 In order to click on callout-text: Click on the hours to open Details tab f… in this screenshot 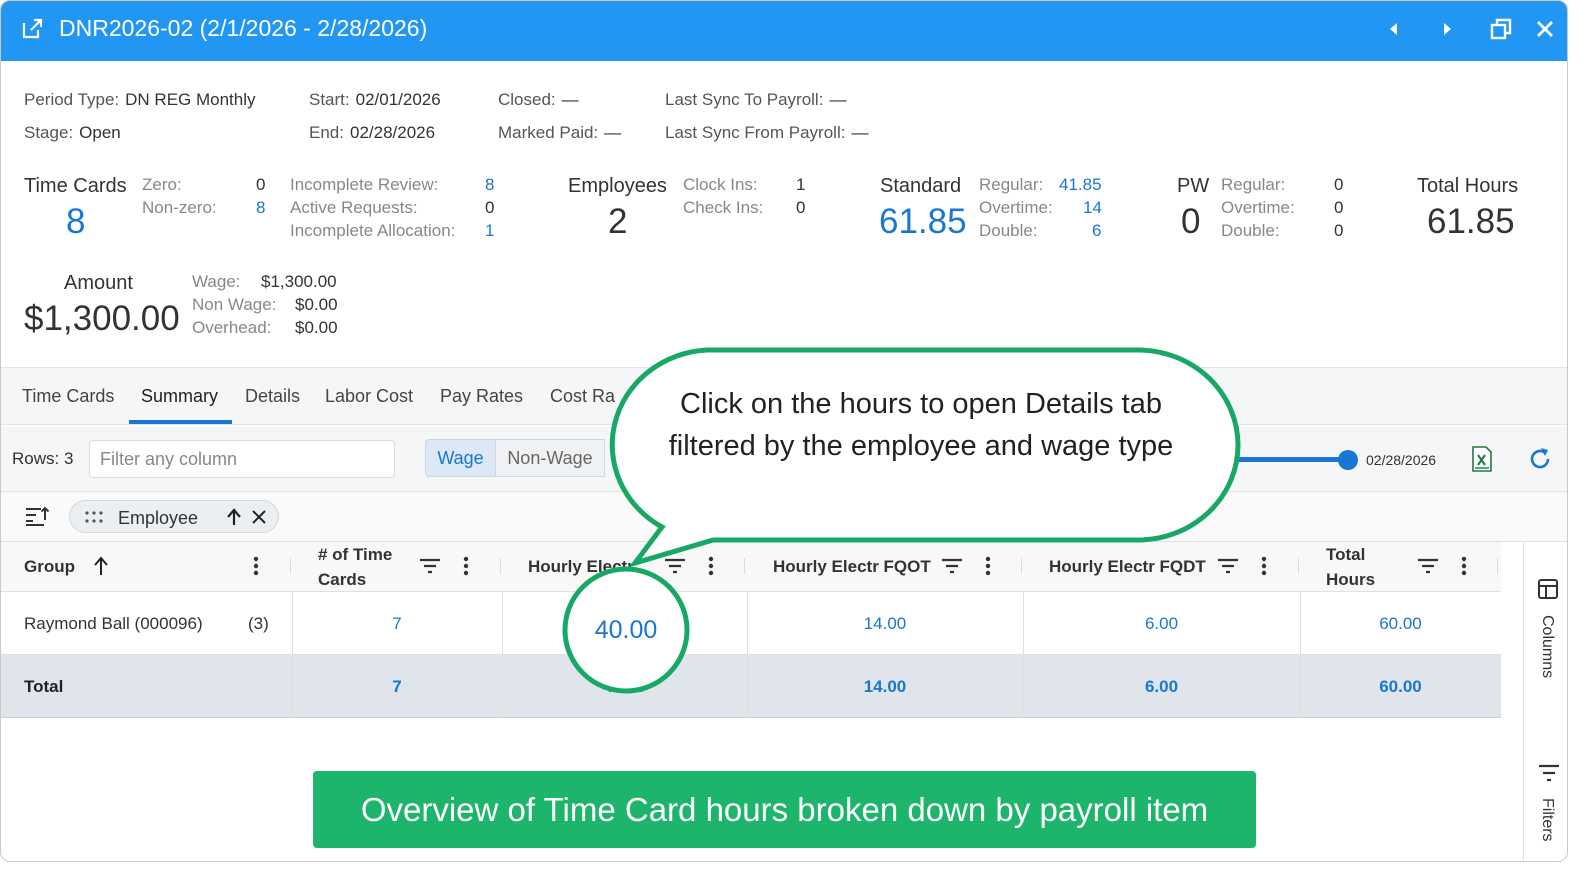, I will do `click(921, 425)`.